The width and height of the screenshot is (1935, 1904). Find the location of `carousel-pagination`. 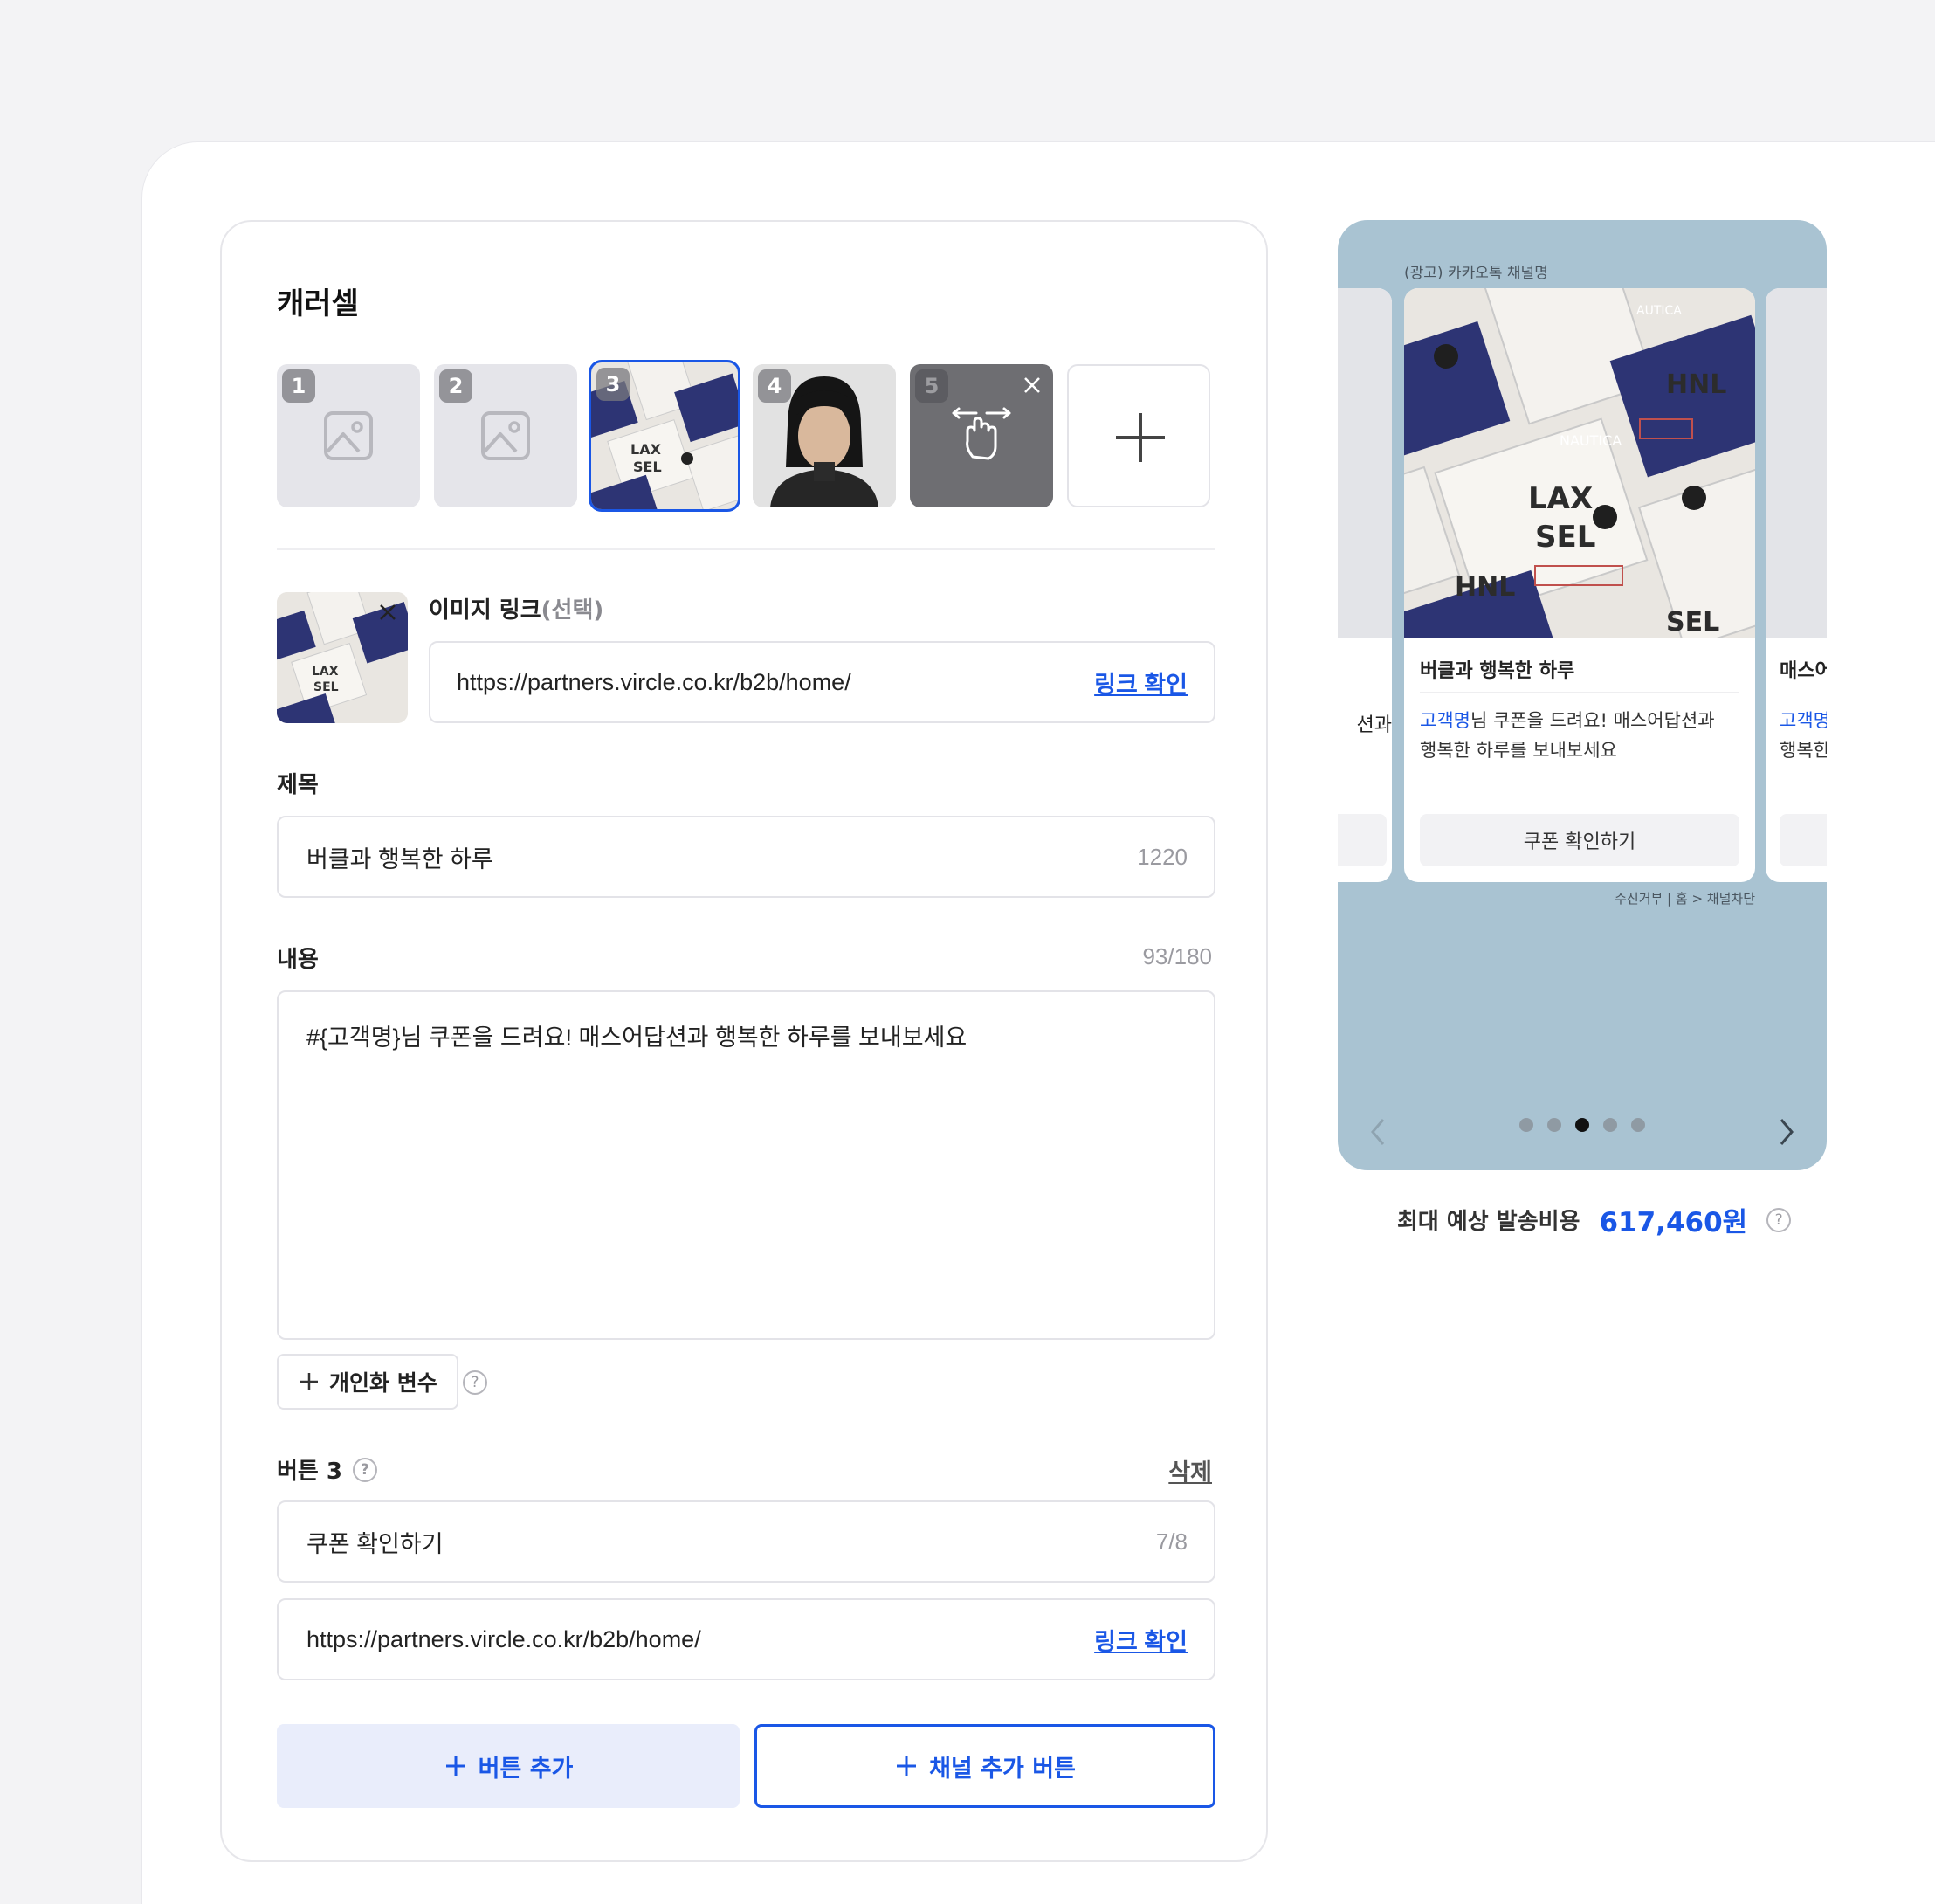

carousel-pagination is located at coordinates (1582, 1125).